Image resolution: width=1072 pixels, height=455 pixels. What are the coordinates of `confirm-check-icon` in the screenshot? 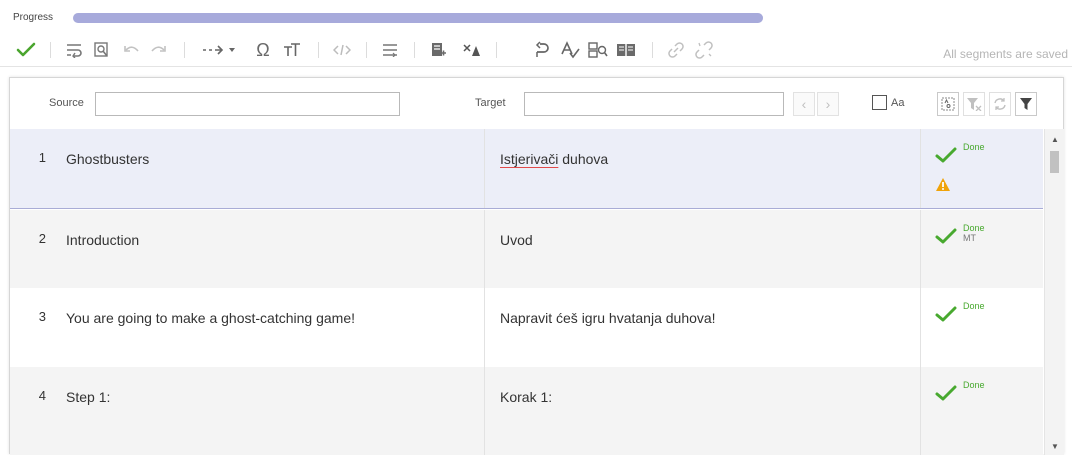 It's located at (26, 50).